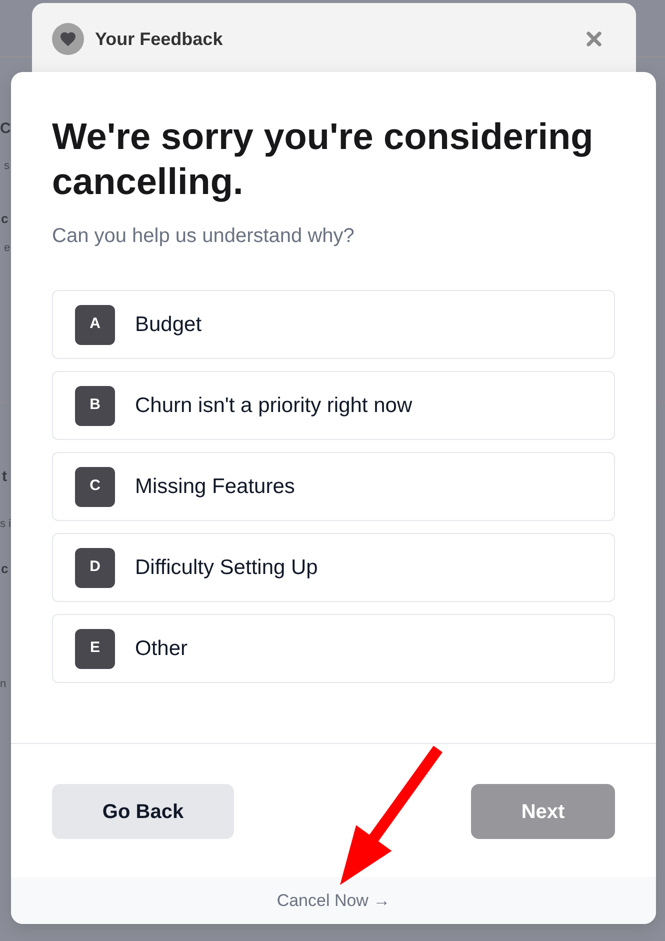  I want to click on option-letter: A, so click(95, 324).